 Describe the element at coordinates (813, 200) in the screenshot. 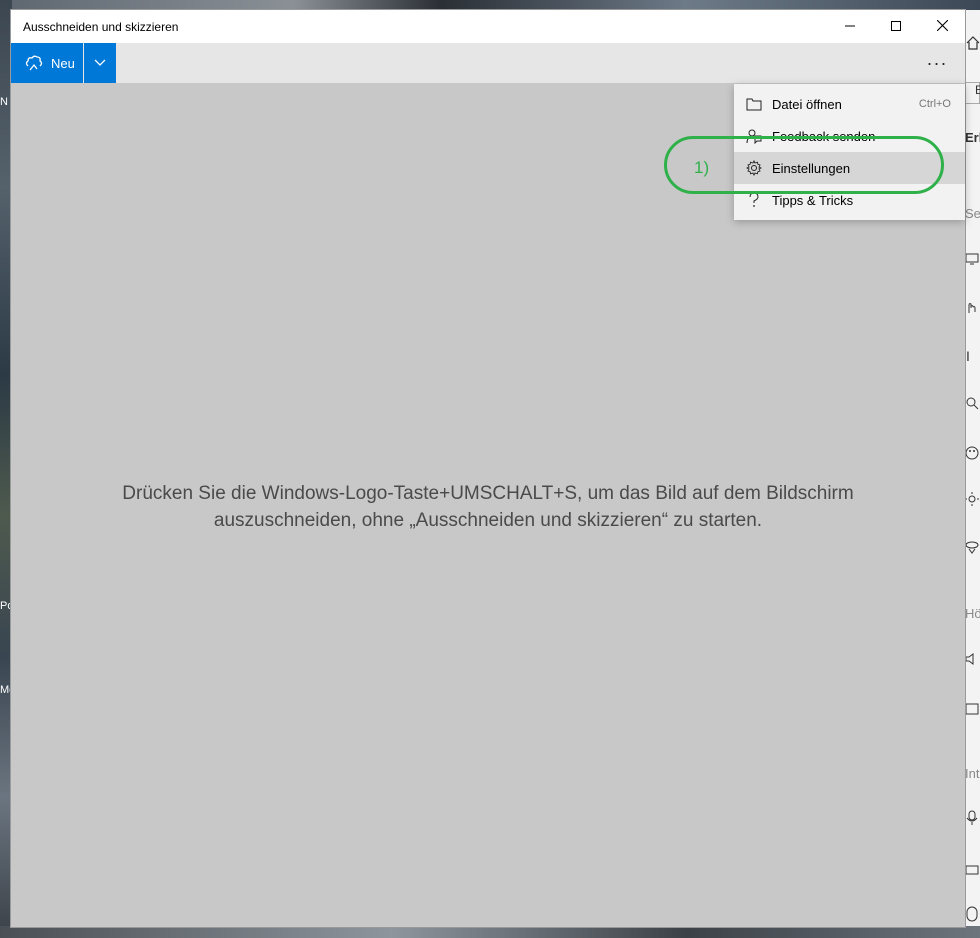

I see `menu-item-label: Tipps & Tricks` at that location.